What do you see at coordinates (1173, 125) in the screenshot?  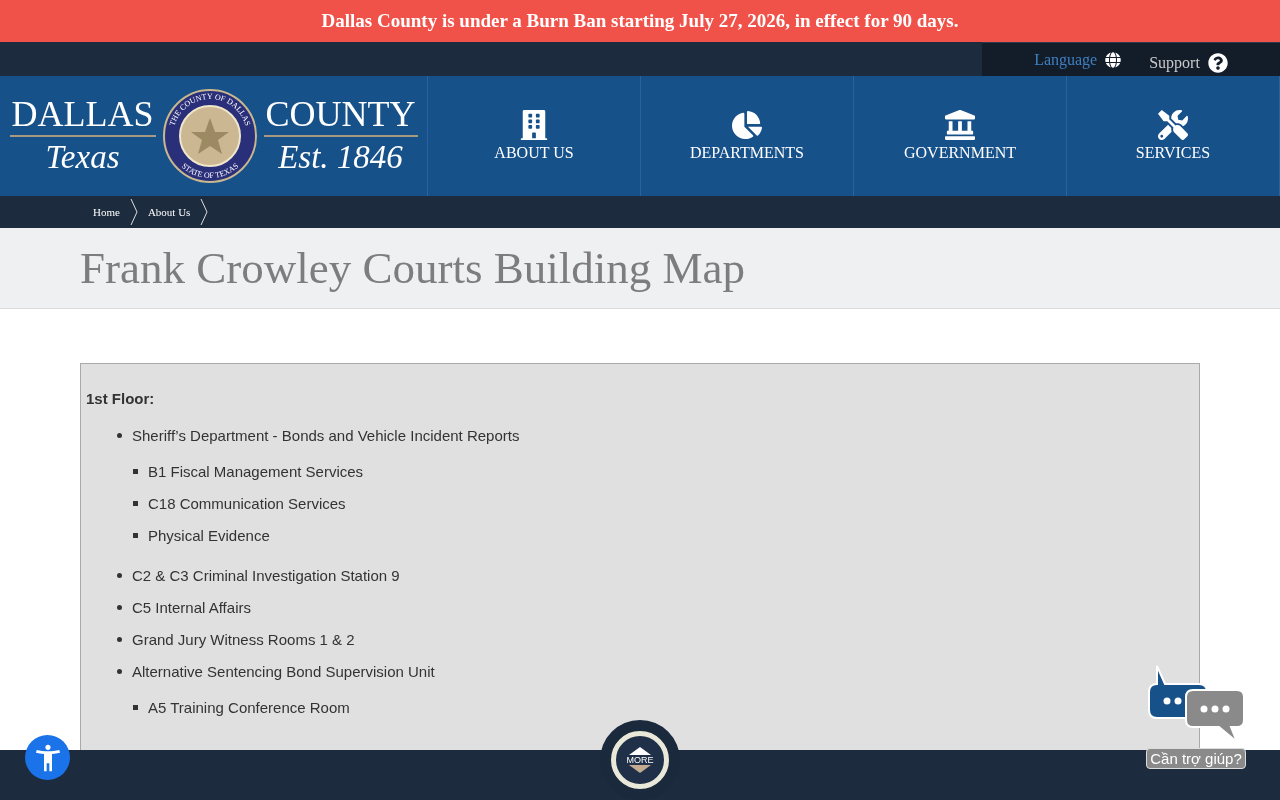 I see `tools-icon` at bounding box center [1173, 125].